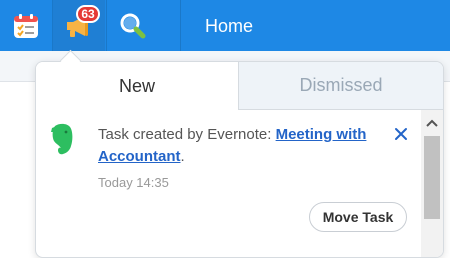 The height and width of the screenshot is (258, 450). I want to click on magnifier-icon, so click(133, 25).